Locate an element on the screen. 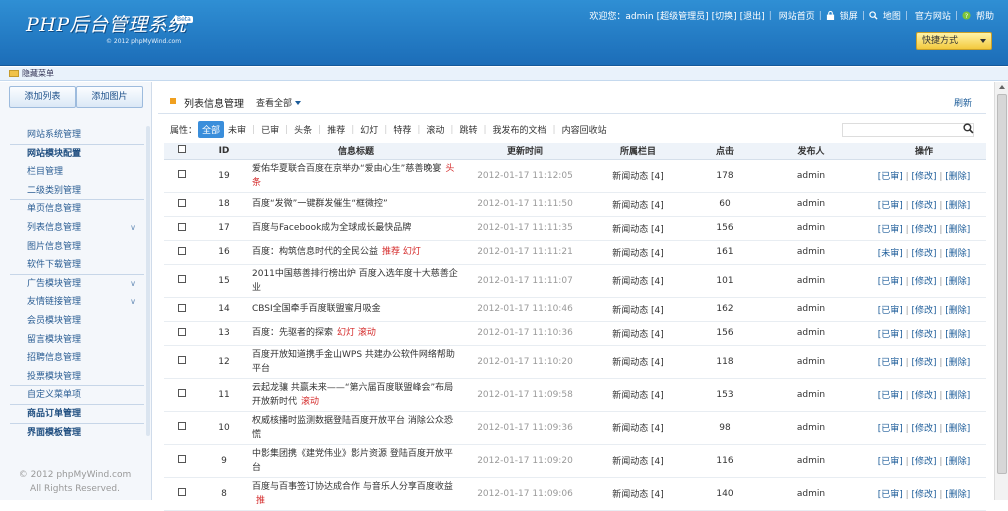 Image resolution: width=1008 pixels, height=511 pixels. filter-tab: 推荐 is located at coordinates (336, 129).